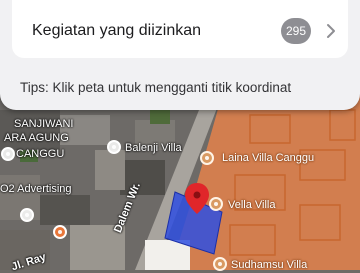 The width and height of the screenshot is (360, 273). Describe the element at coordinates (40, 154) in the screenshot. I see `map-label-canggu: CANGGU` at that location.